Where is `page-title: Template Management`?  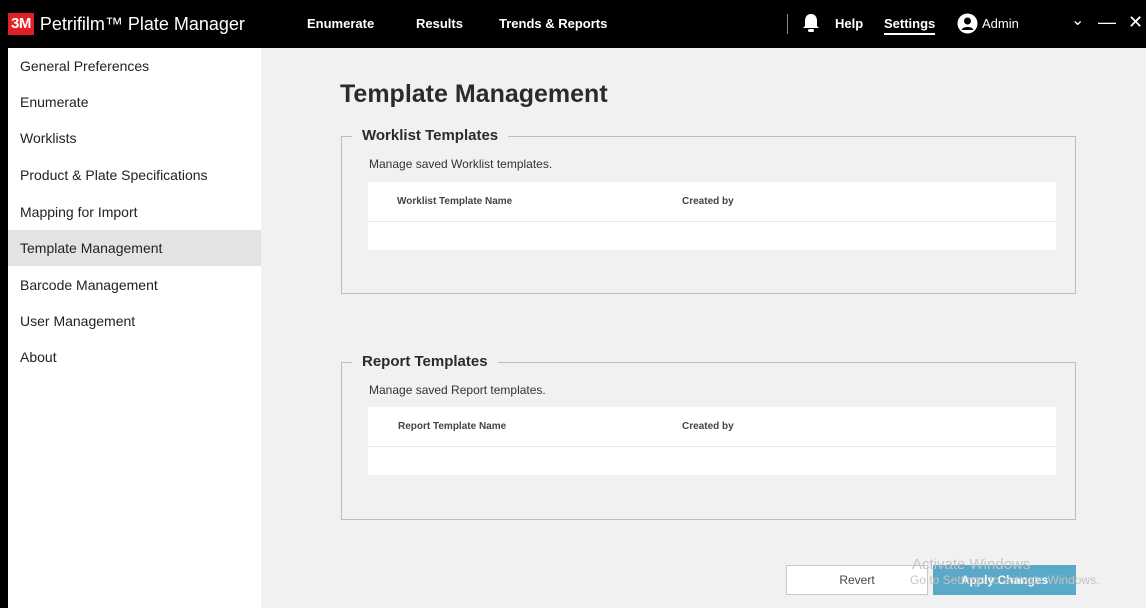 page-title: Template Management is located at coordinates (474, 94).